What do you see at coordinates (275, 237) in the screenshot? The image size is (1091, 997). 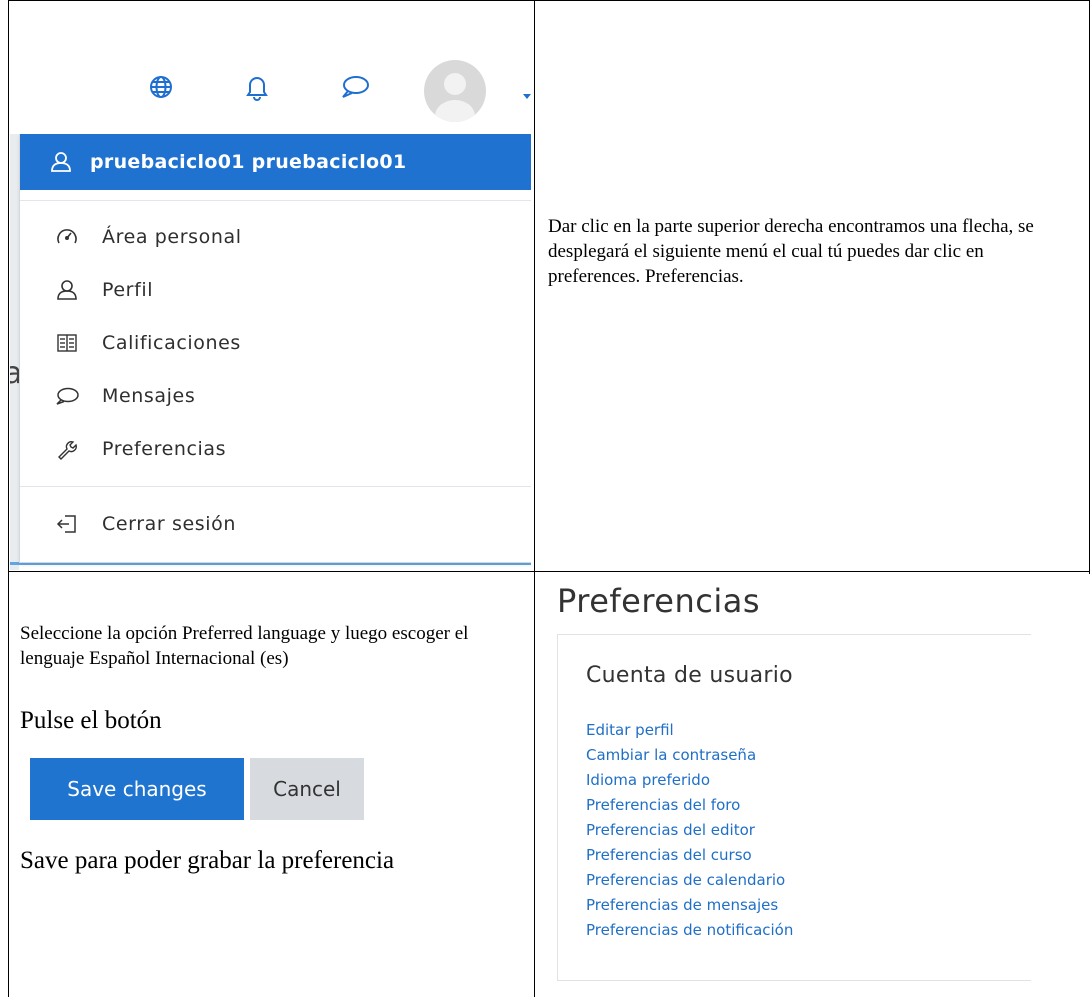 I see `menu-item-area-personal: Área personal` at bounding box center [275, 237].